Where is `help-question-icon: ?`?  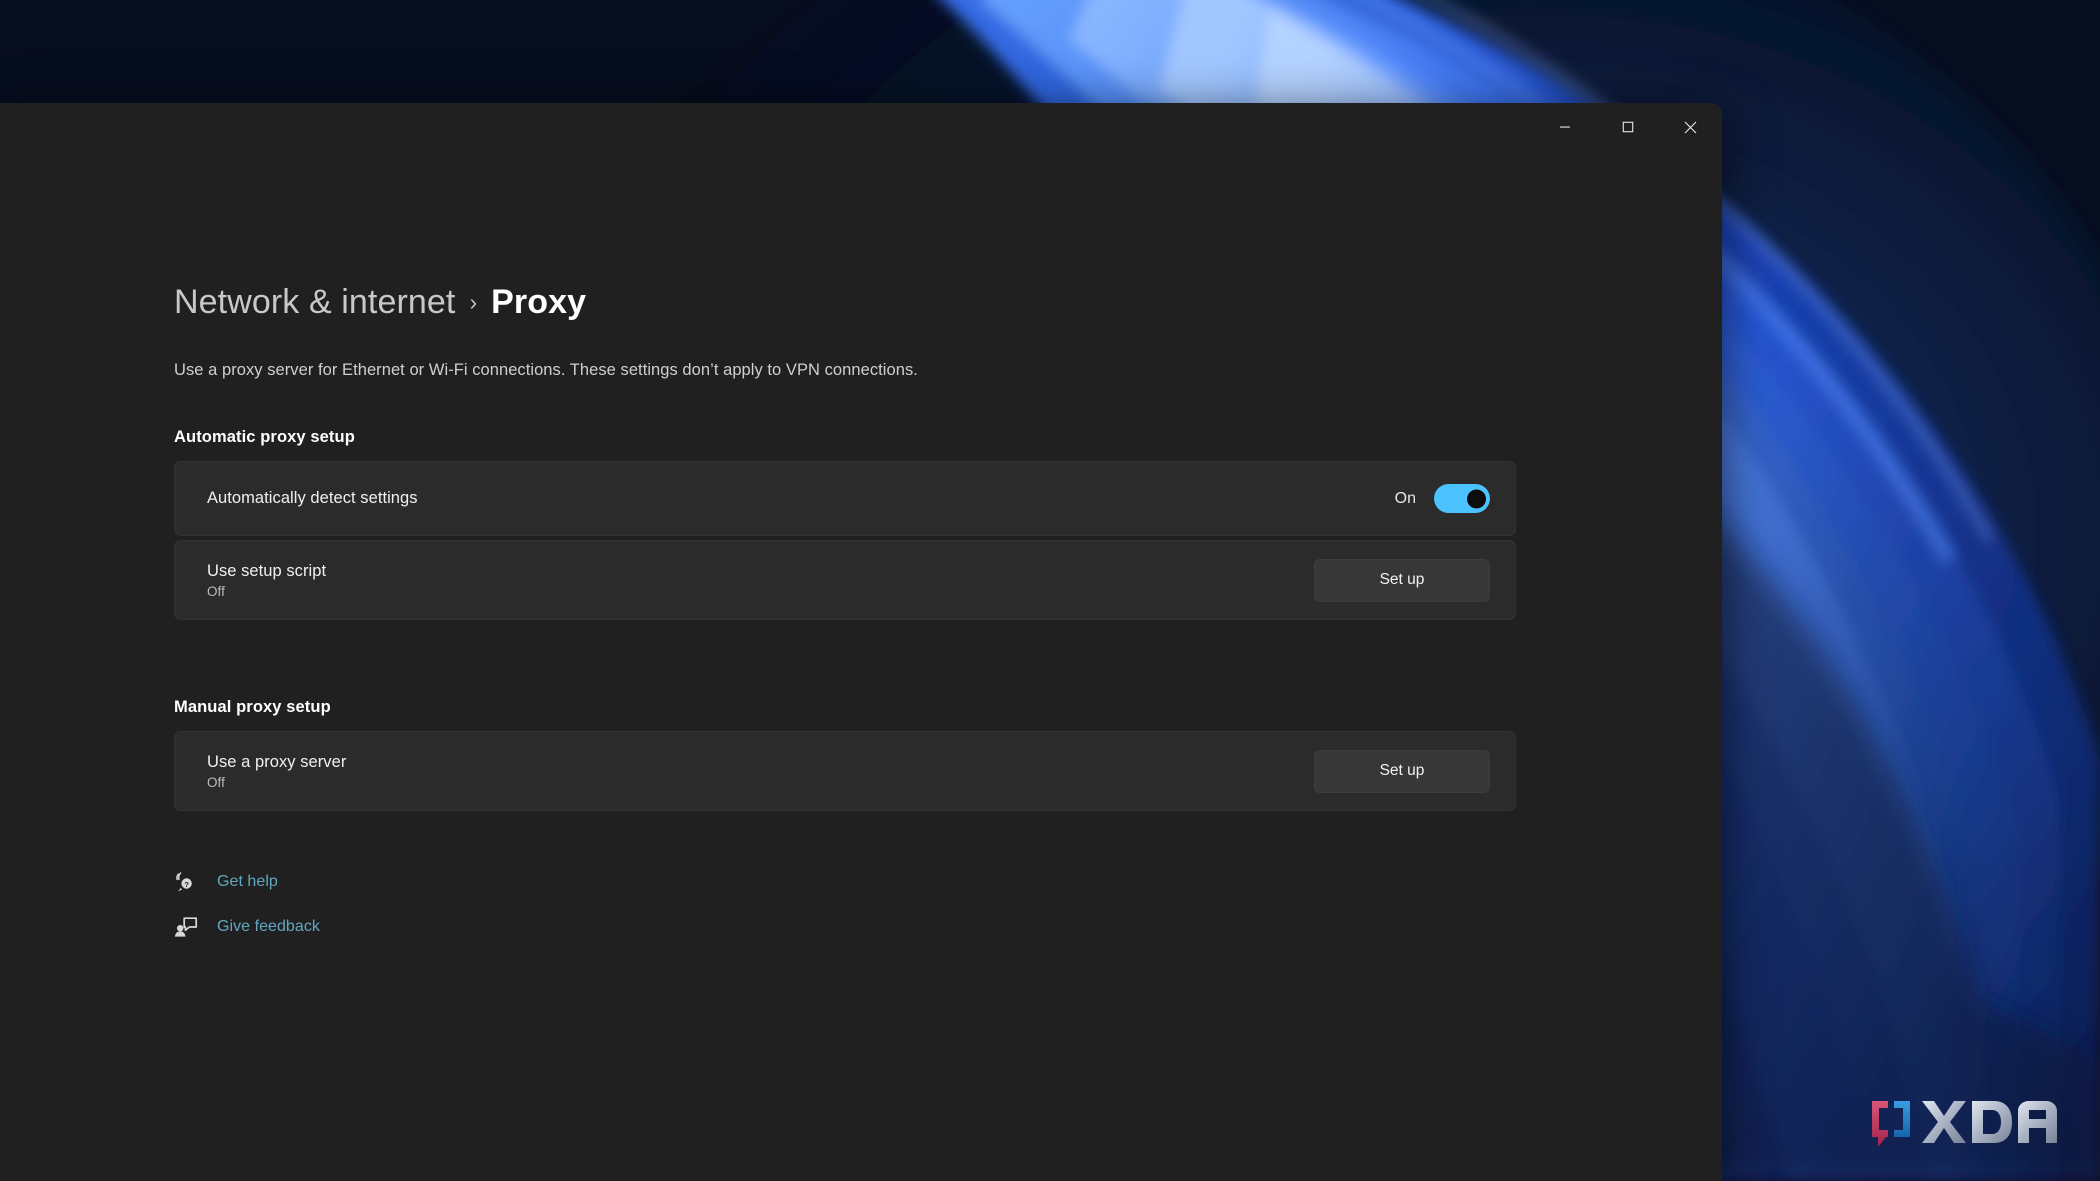 help-question-icon: ? is located at coordinates (186, 882).